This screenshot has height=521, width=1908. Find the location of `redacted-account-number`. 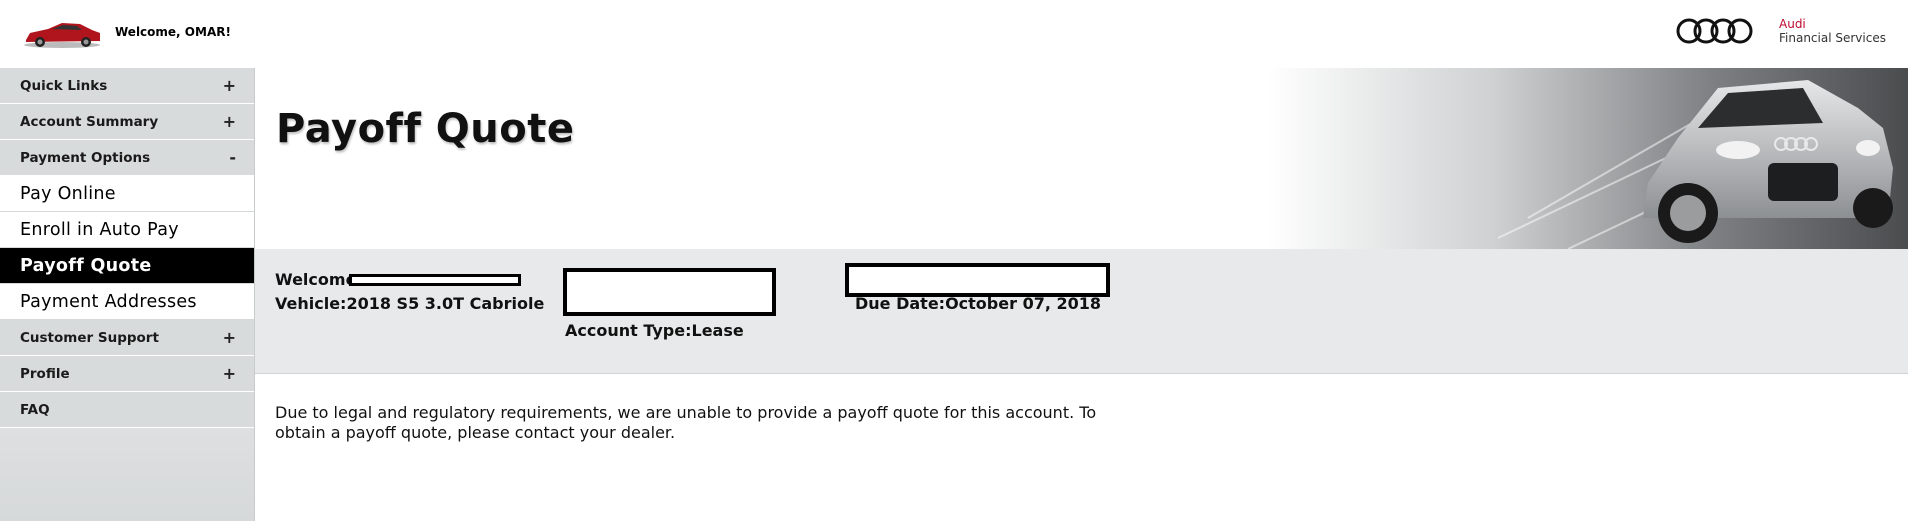

redacted-account-number is located at coordinates (669, 292).